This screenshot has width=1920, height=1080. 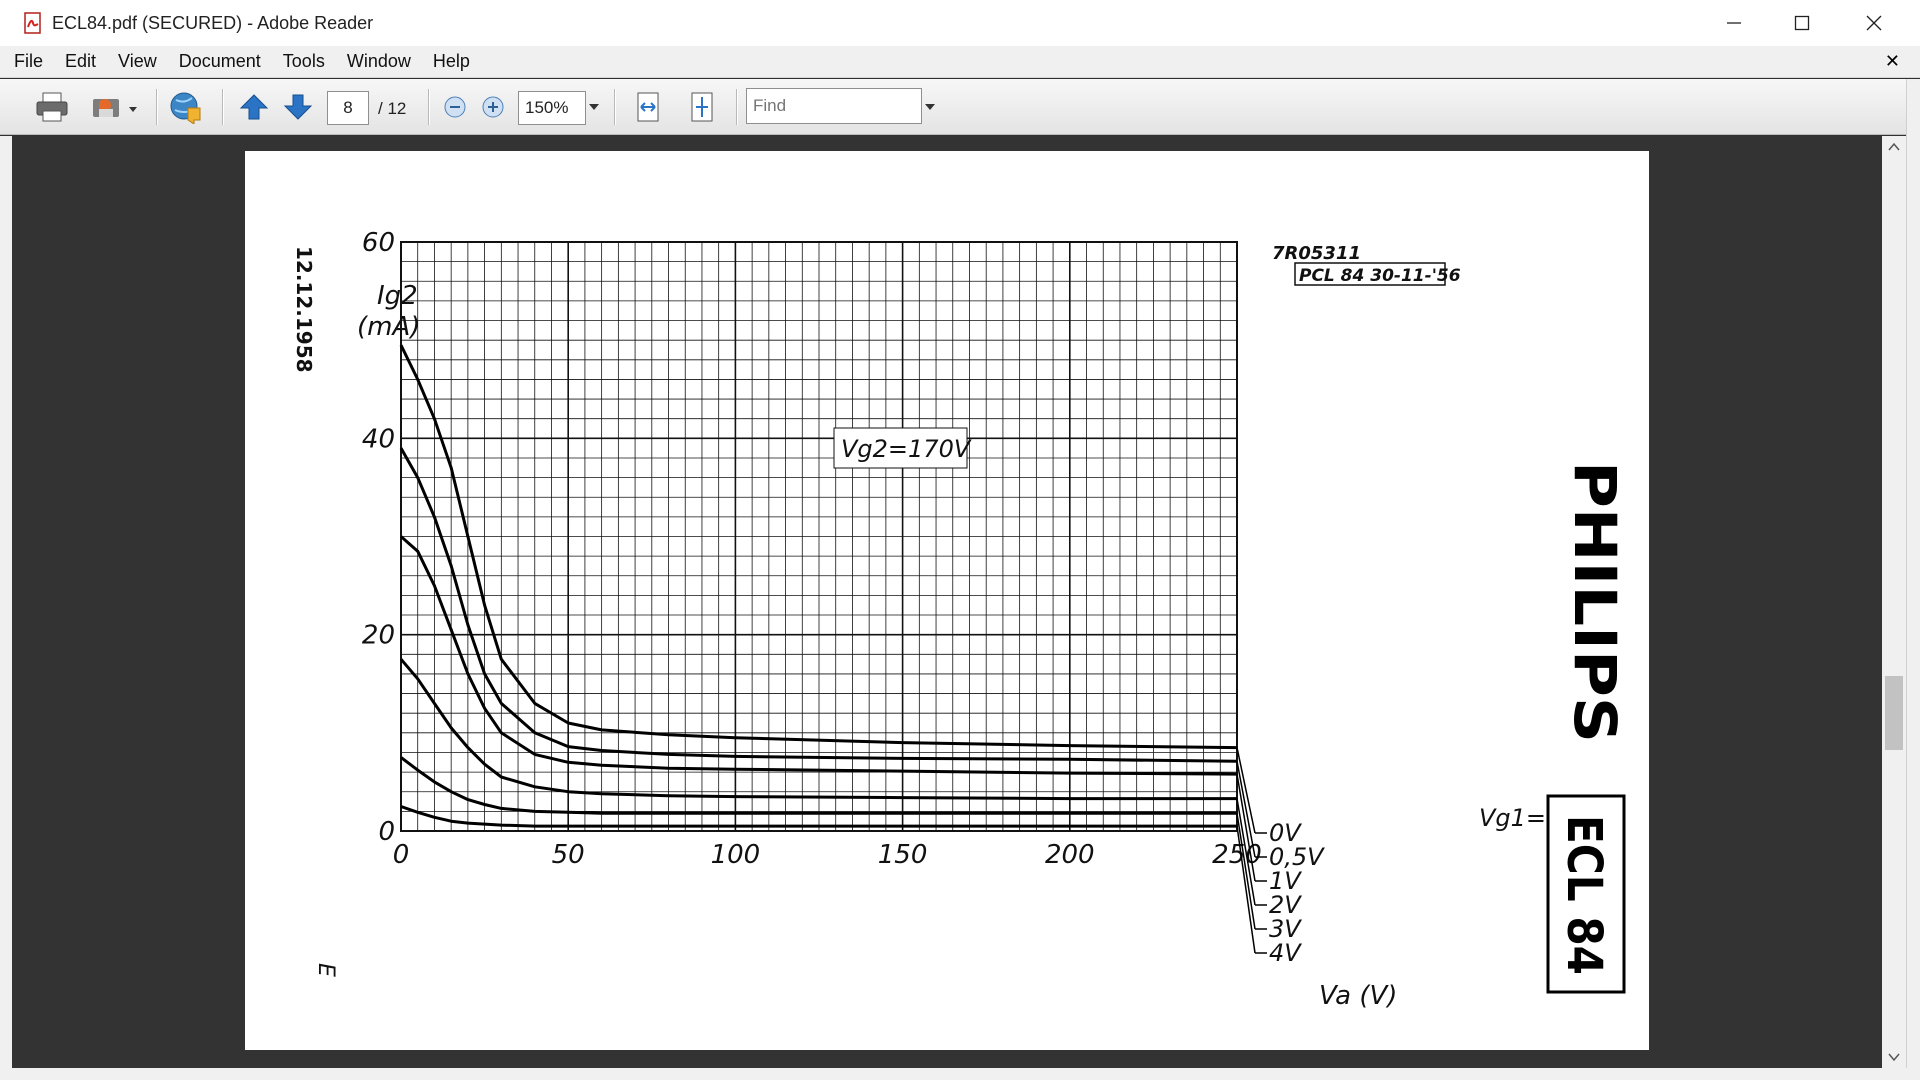 I want to click on y-axis-label: Ig2, so click(x=397, y=296).